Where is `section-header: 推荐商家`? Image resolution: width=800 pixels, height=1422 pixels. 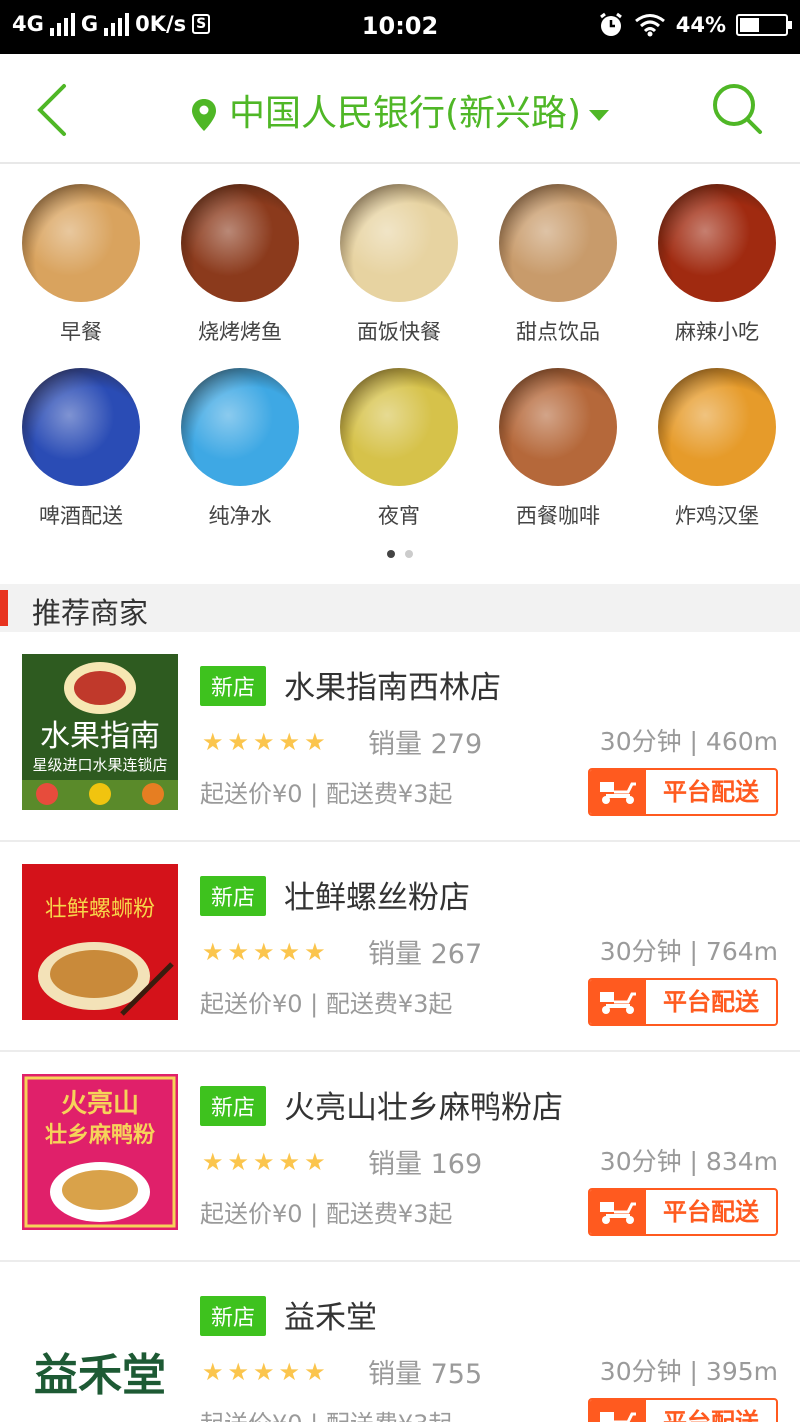
section-header: 推荐商家 is located at coordinates (400, 608).